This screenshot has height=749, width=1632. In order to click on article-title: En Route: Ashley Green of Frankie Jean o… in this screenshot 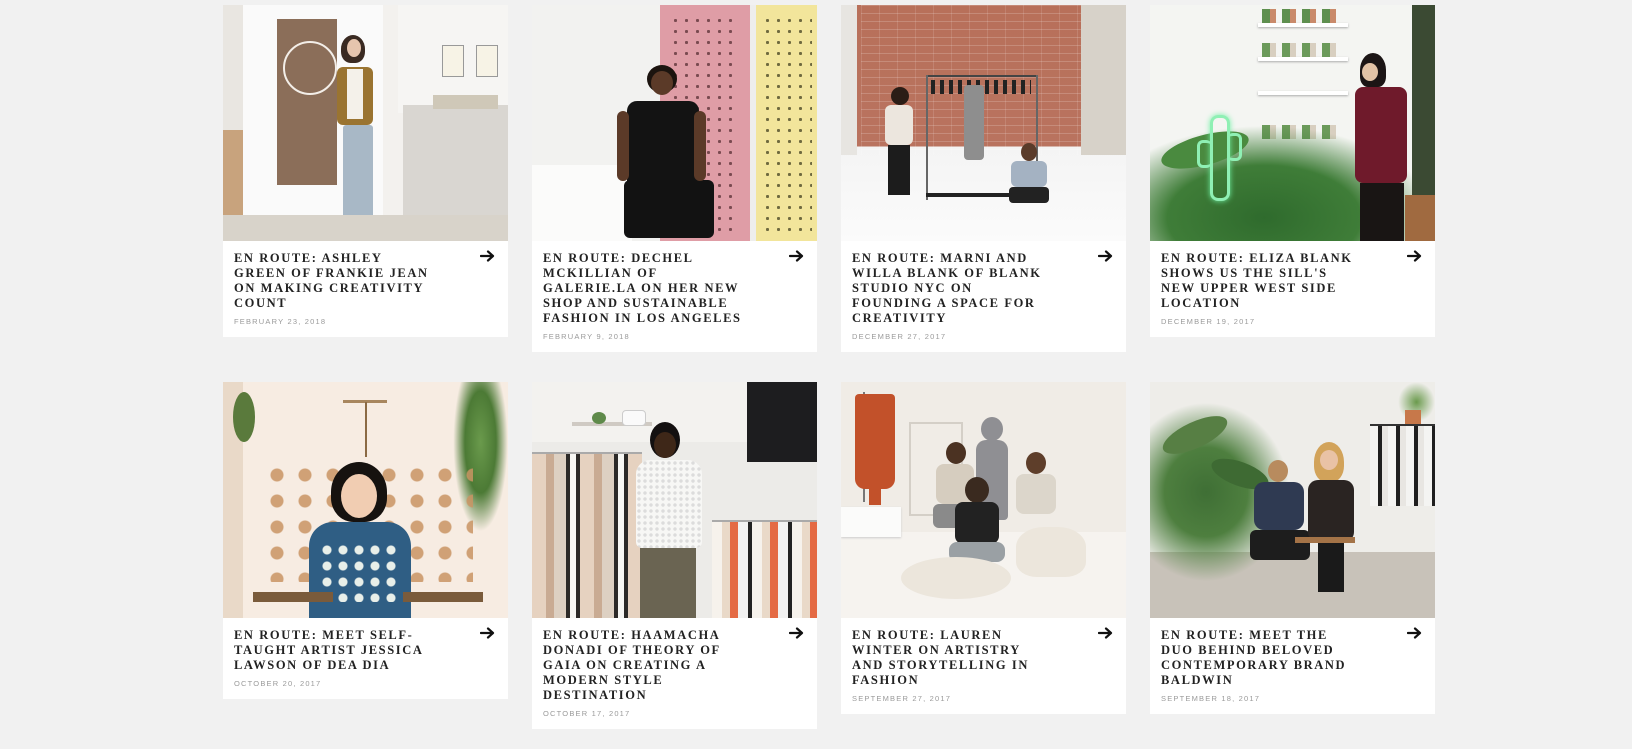, I will do `click(334, 281)`.